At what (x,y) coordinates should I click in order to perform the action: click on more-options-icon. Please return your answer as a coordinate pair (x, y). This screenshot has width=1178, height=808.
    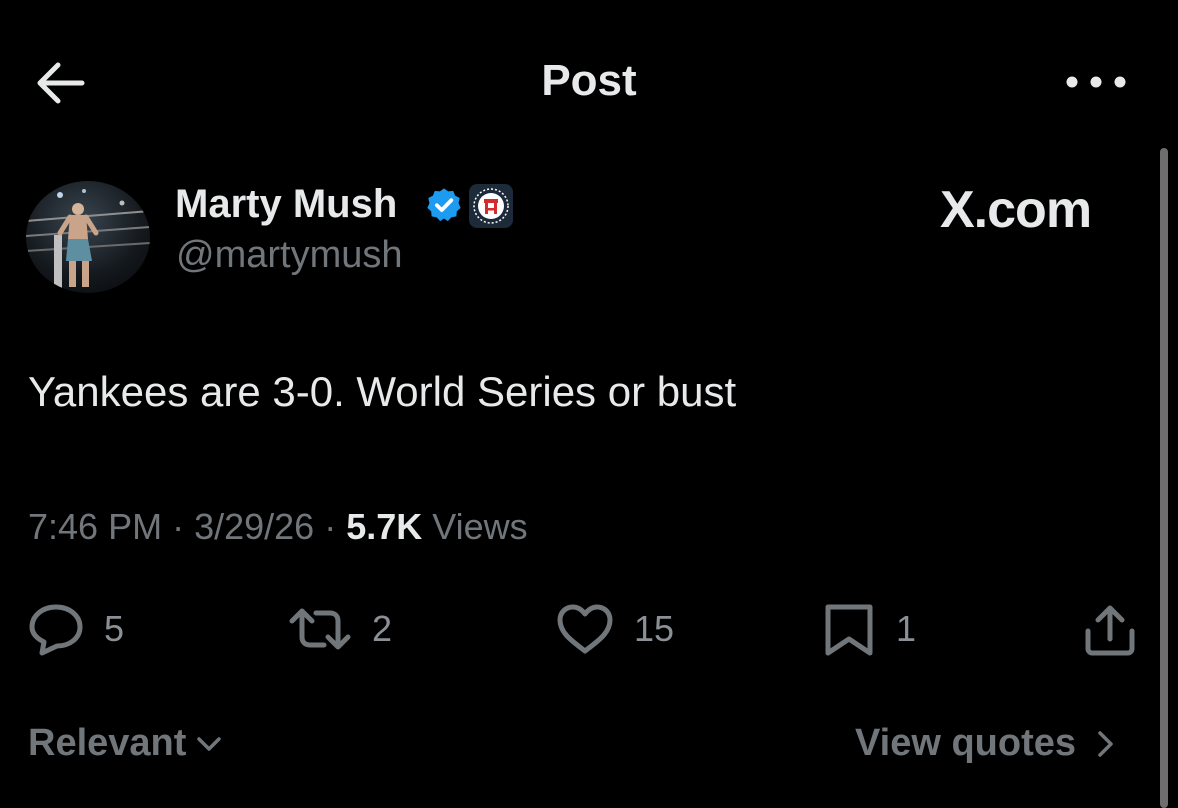
    Looking at the image, I should click on (1096, 82).